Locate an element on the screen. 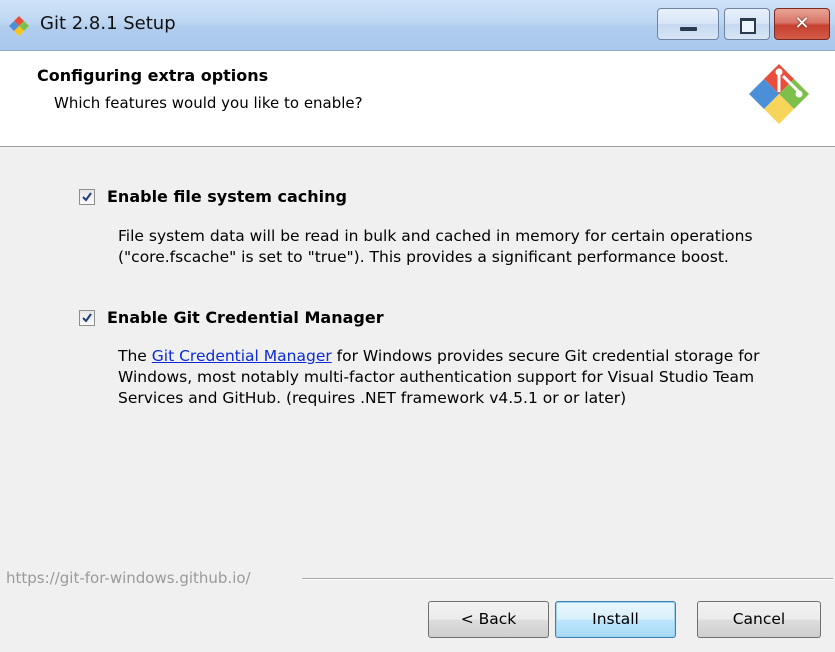 The image size is (835, 652). description-prefix: The is located at coordinates (135, 356).